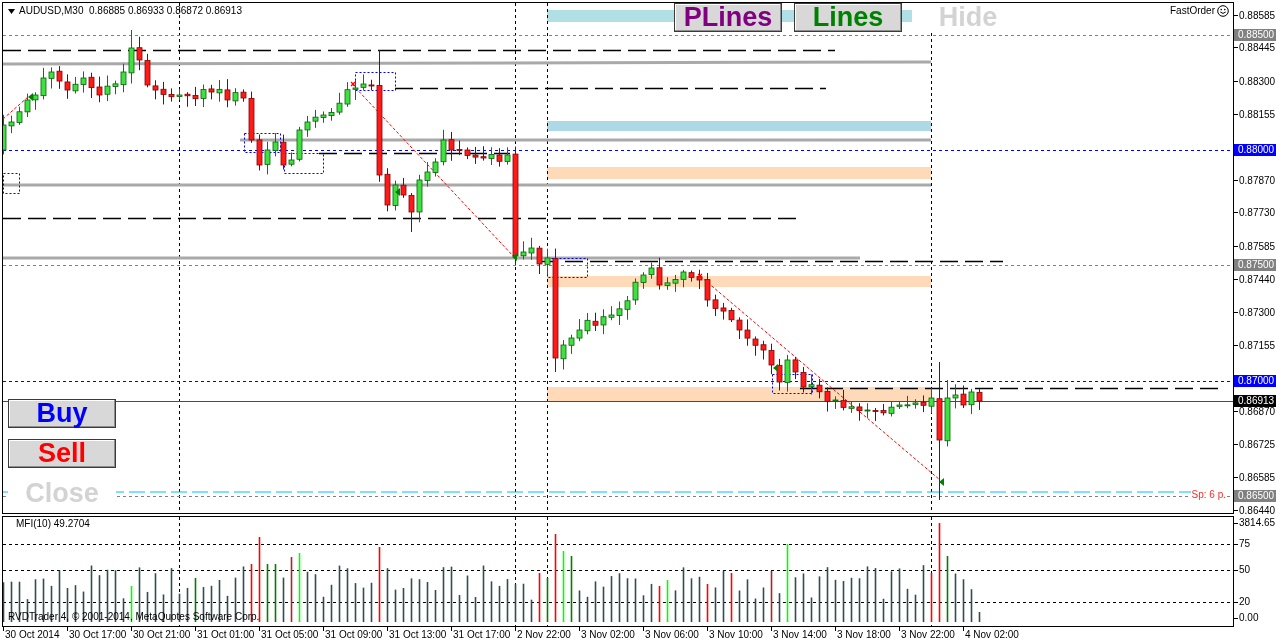 Image resolution: width=1276 pixels, height=643 pixels. Describe the element at coordinates (1255, 265) in the screenshot. I see `price-marker: 0.87500` at that location.